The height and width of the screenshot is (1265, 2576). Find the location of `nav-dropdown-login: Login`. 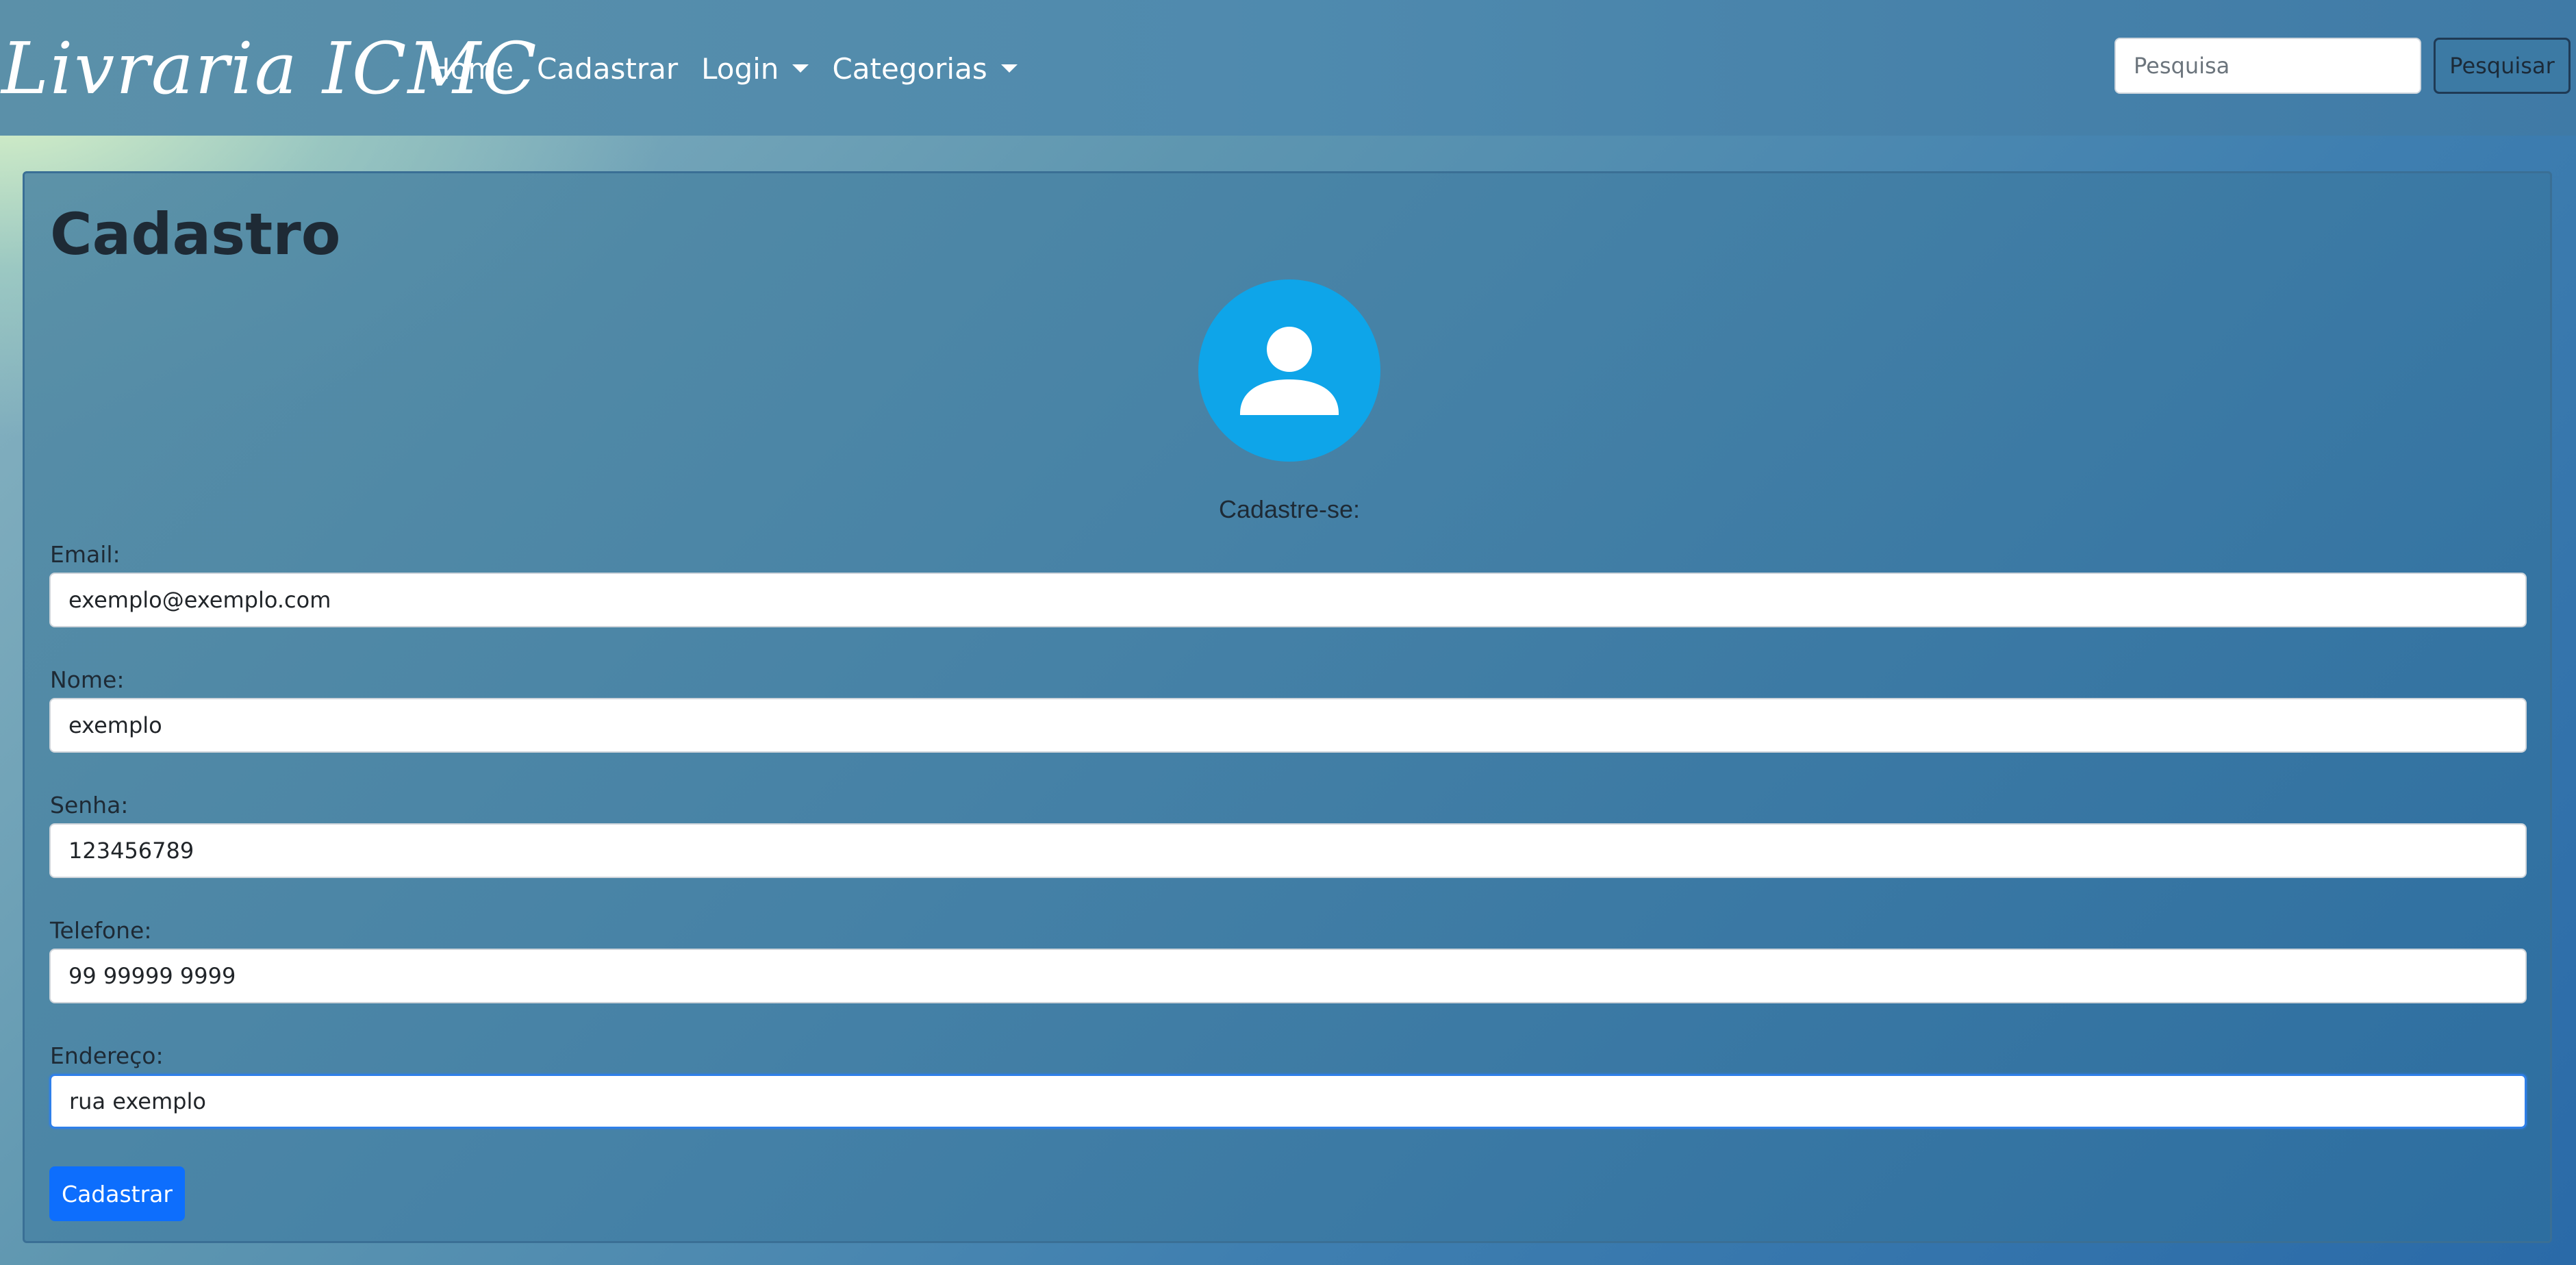

nav-dropdown-login: Login is located at coordinates (755, 69).